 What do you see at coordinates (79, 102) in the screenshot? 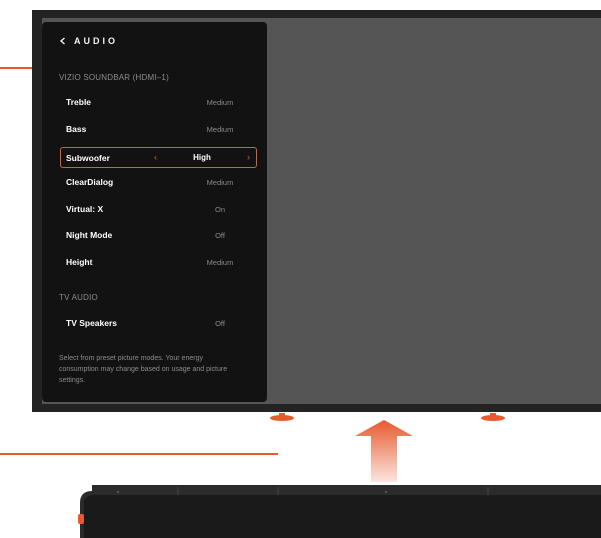
I see `menu-item-label: Treble` at bounding box center [79, 102].